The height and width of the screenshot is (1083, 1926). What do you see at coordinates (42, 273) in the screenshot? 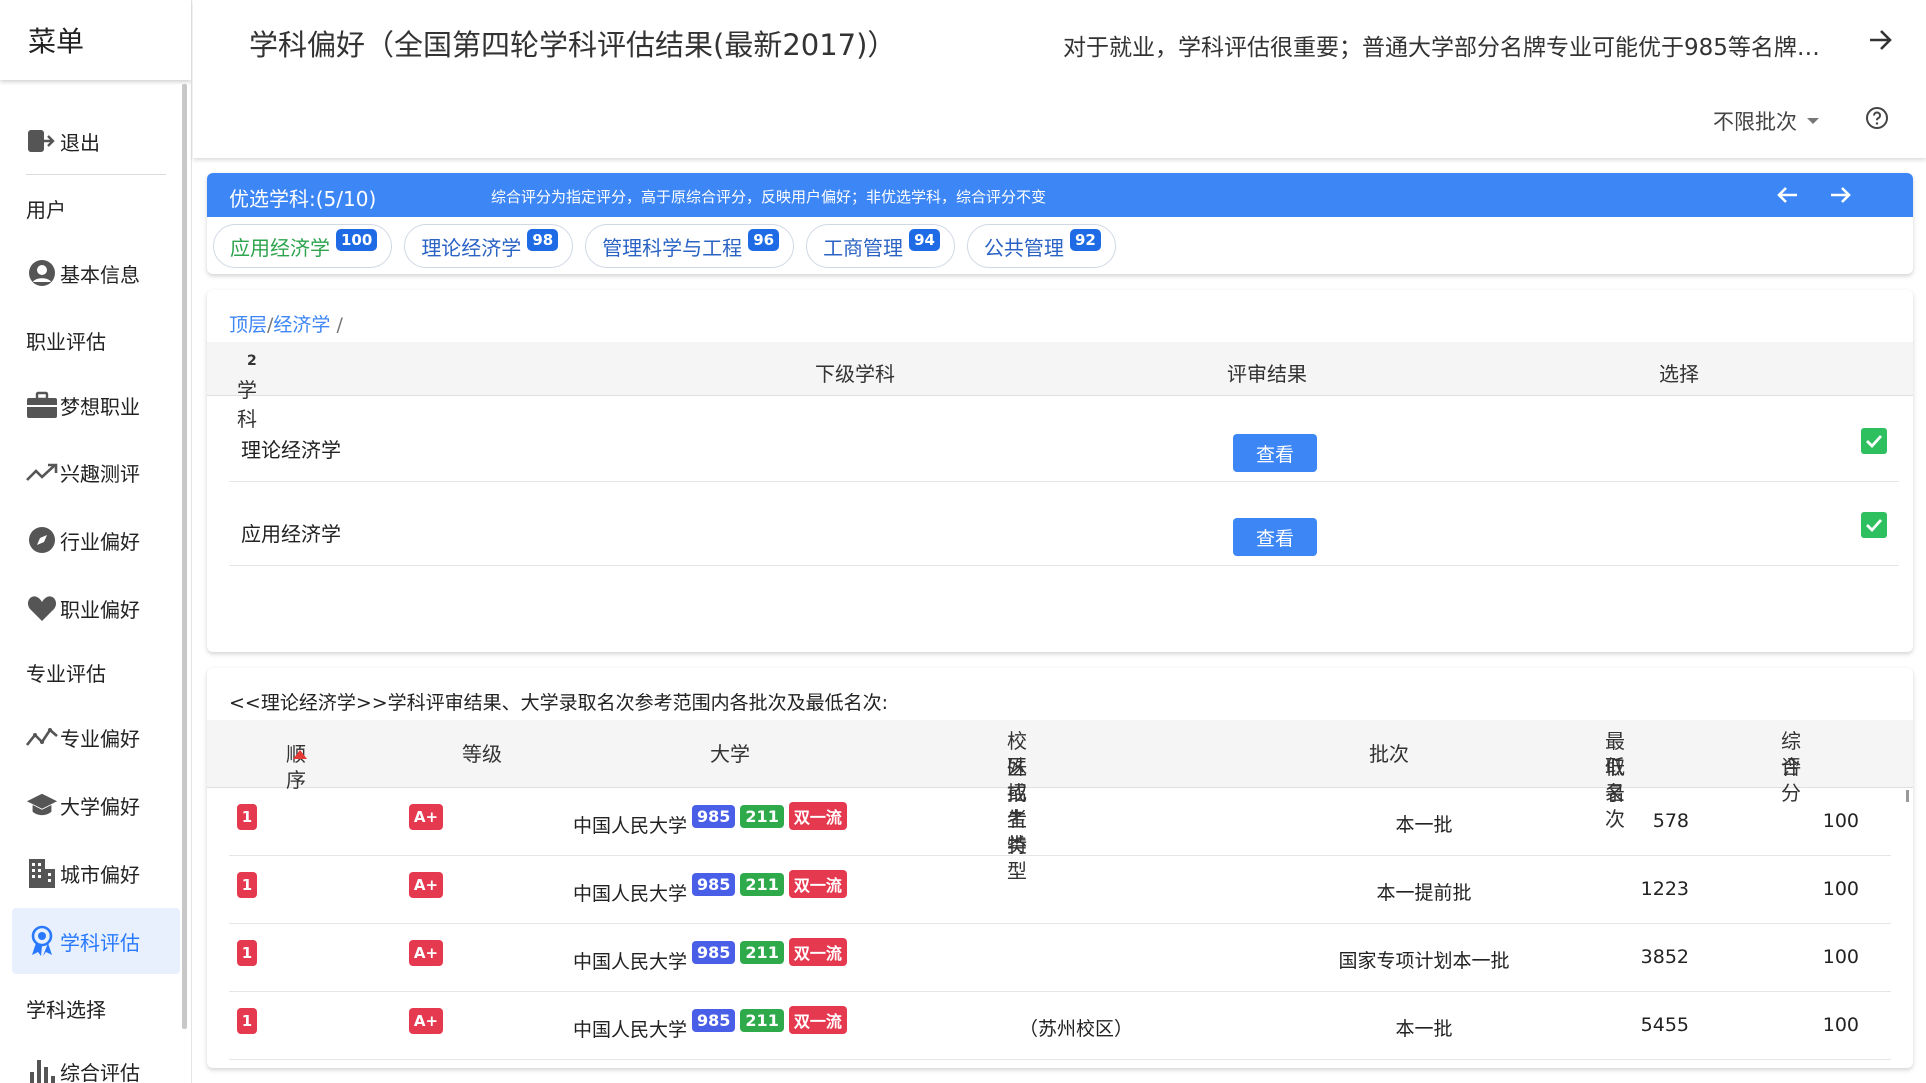
I see `user-icon` at bounding box center [42, 273].